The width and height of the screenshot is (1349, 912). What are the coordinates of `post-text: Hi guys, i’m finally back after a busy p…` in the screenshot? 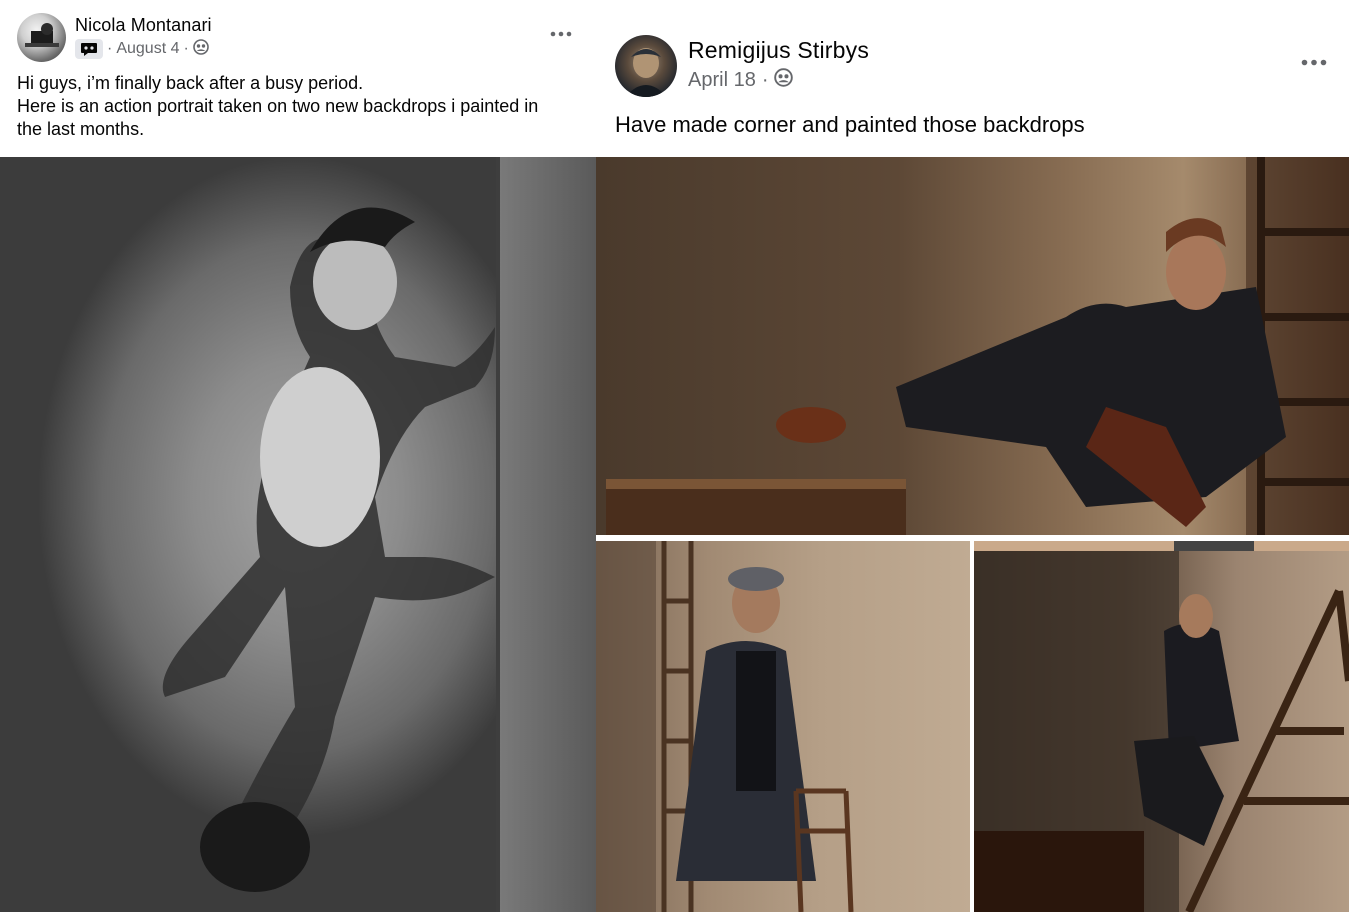 It's located at (297, 106).